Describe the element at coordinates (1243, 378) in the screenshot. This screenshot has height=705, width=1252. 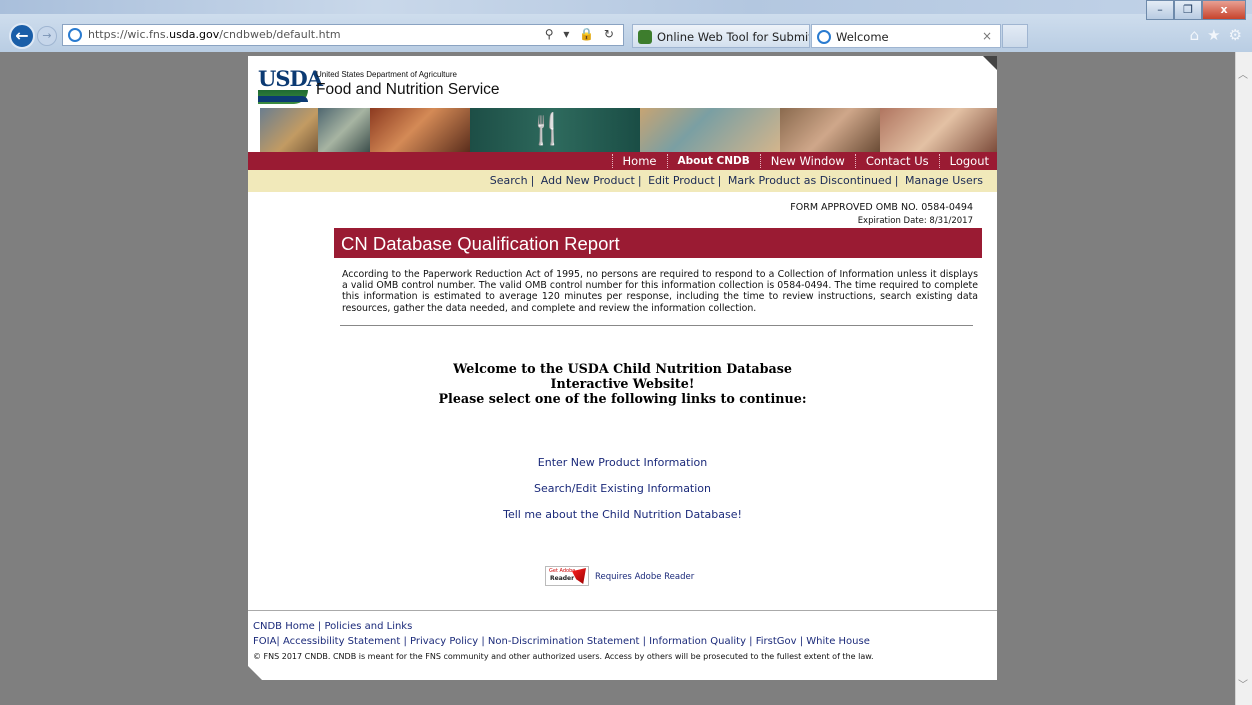
I see `vertical-scrollbar: ︿ ﹀` at that location.